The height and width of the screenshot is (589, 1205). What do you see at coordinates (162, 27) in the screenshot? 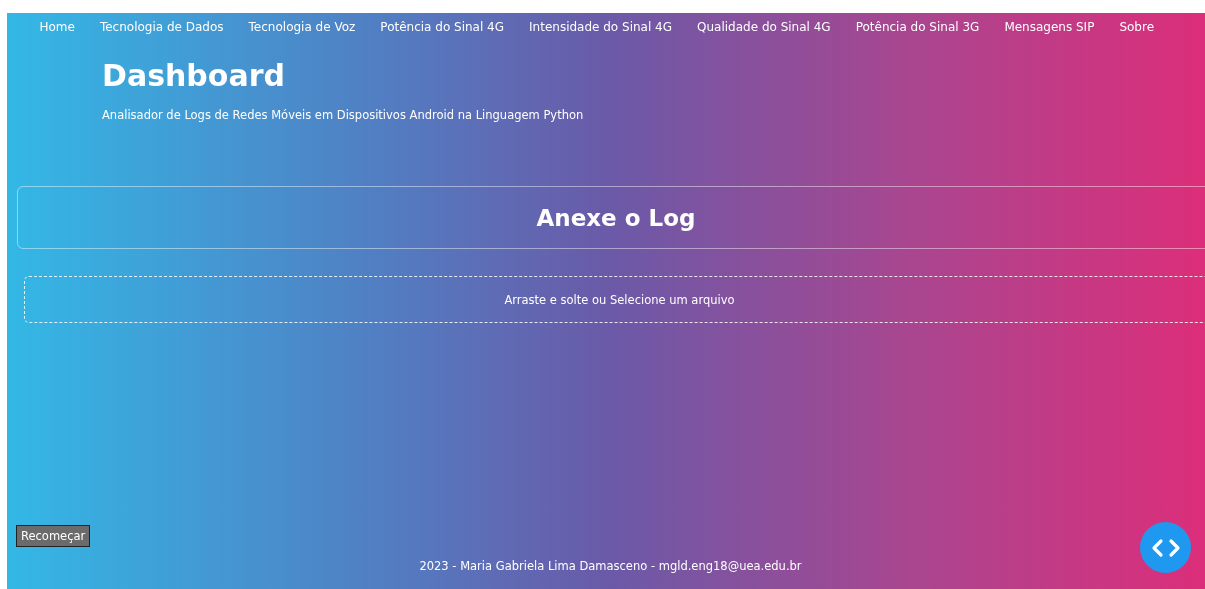
I see `nav-link: Tecnologia de Dados` at bounding box center [162, 27].